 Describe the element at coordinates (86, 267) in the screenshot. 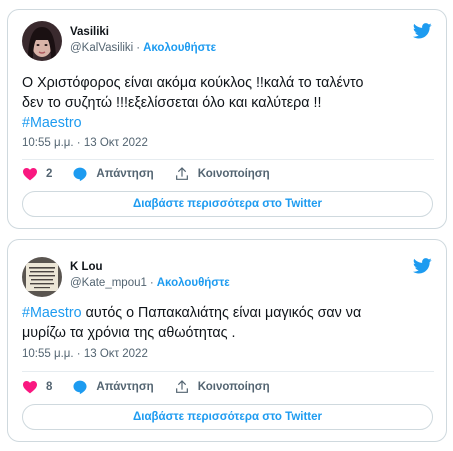

I see `author-name: K Lou` at that location.